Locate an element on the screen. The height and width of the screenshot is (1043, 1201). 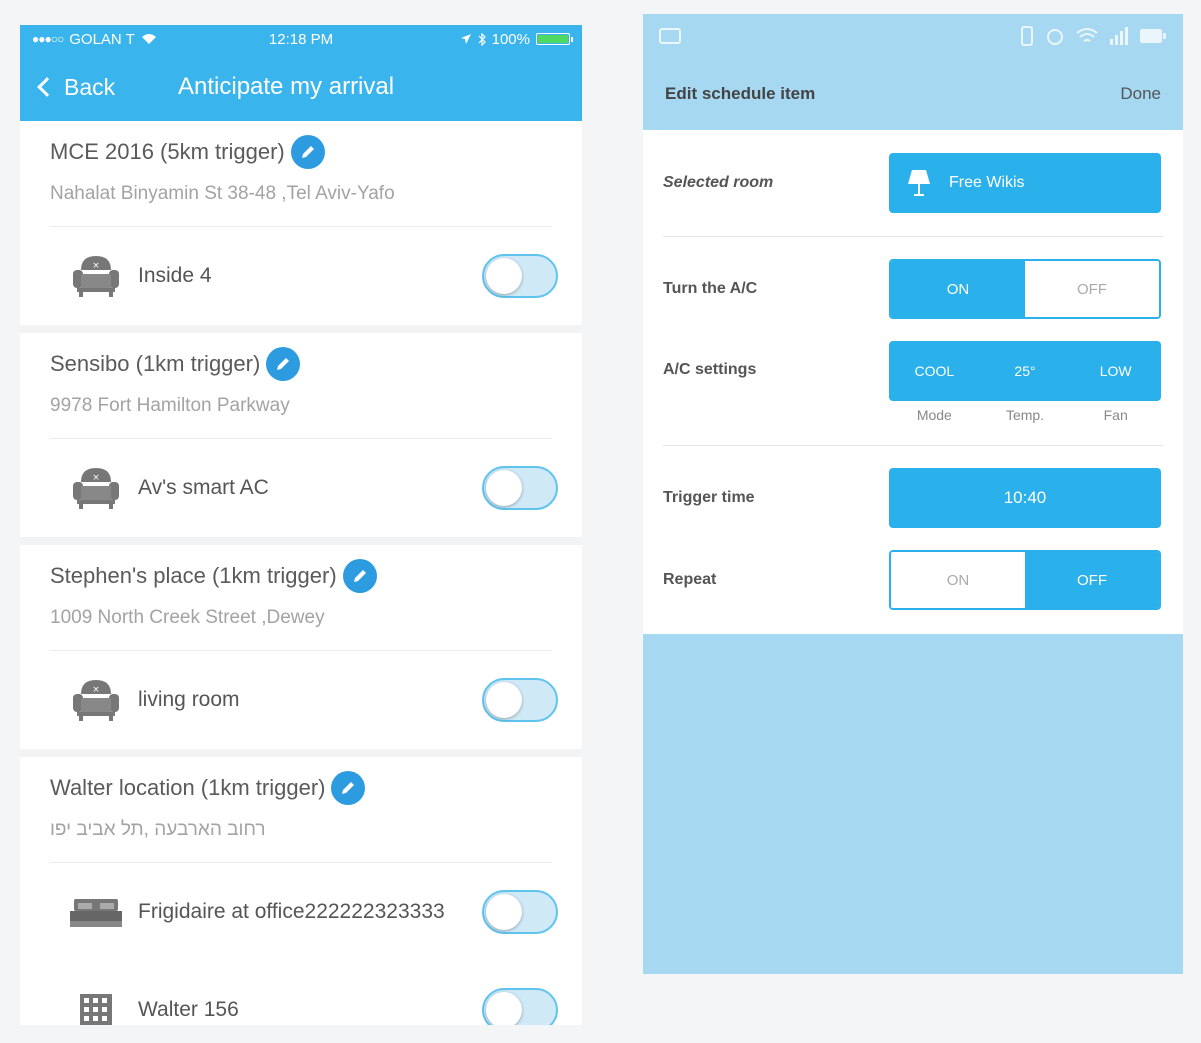
fan-value: LOW is located at coordinates (1115, 371).